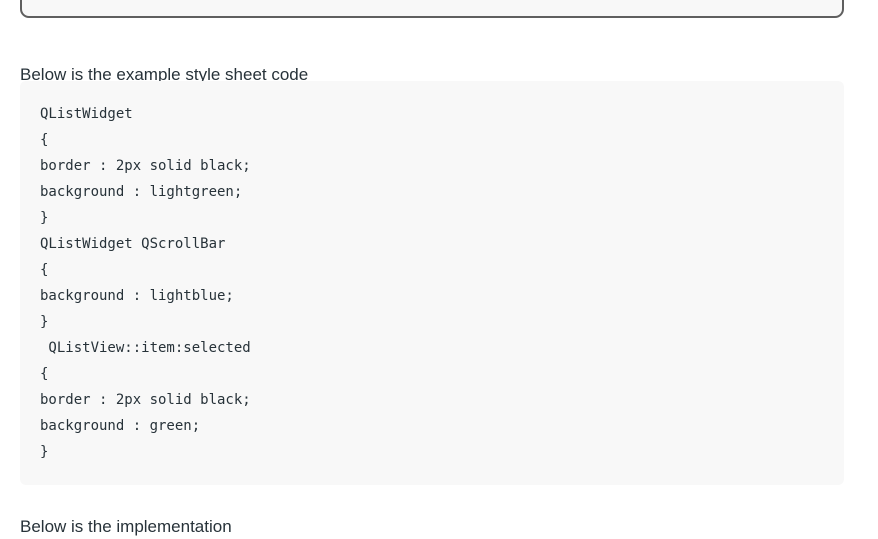 The height and width of the screenshot is (539, 878). What do you see at coordinates (133, 244) in the screenshot?
I see `code-line: QListWidget QScrollBar` at bounding box center [133, 244].